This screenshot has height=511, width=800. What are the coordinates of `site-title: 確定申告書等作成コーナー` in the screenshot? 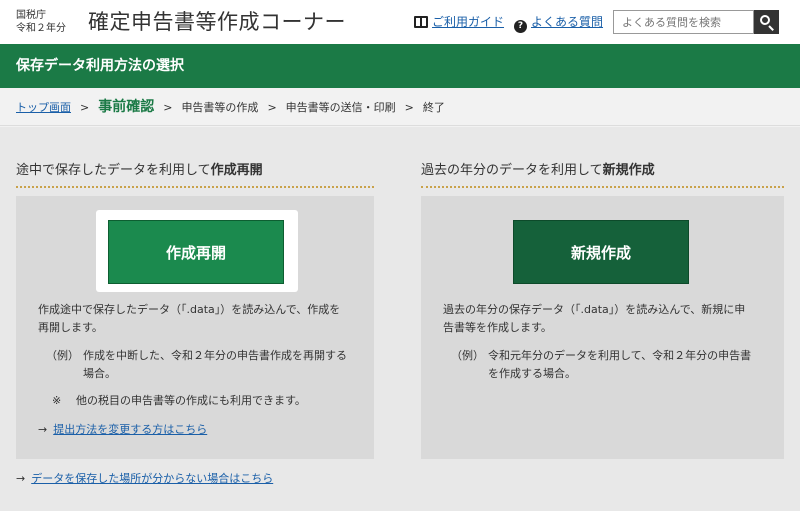 It's located at (217, 22).